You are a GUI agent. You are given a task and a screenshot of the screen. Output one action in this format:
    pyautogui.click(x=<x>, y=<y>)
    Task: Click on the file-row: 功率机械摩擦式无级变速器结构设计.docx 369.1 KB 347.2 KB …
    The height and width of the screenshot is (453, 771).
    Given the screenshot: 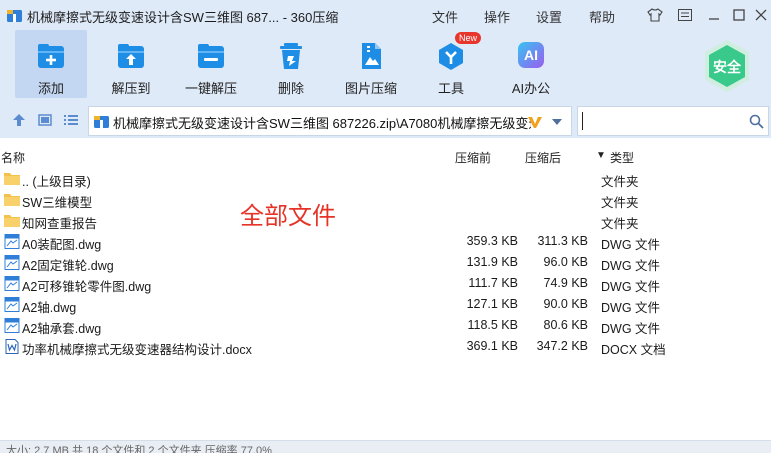 What is the action you would take?
    pyautogui.click(x=385, y=346)
    